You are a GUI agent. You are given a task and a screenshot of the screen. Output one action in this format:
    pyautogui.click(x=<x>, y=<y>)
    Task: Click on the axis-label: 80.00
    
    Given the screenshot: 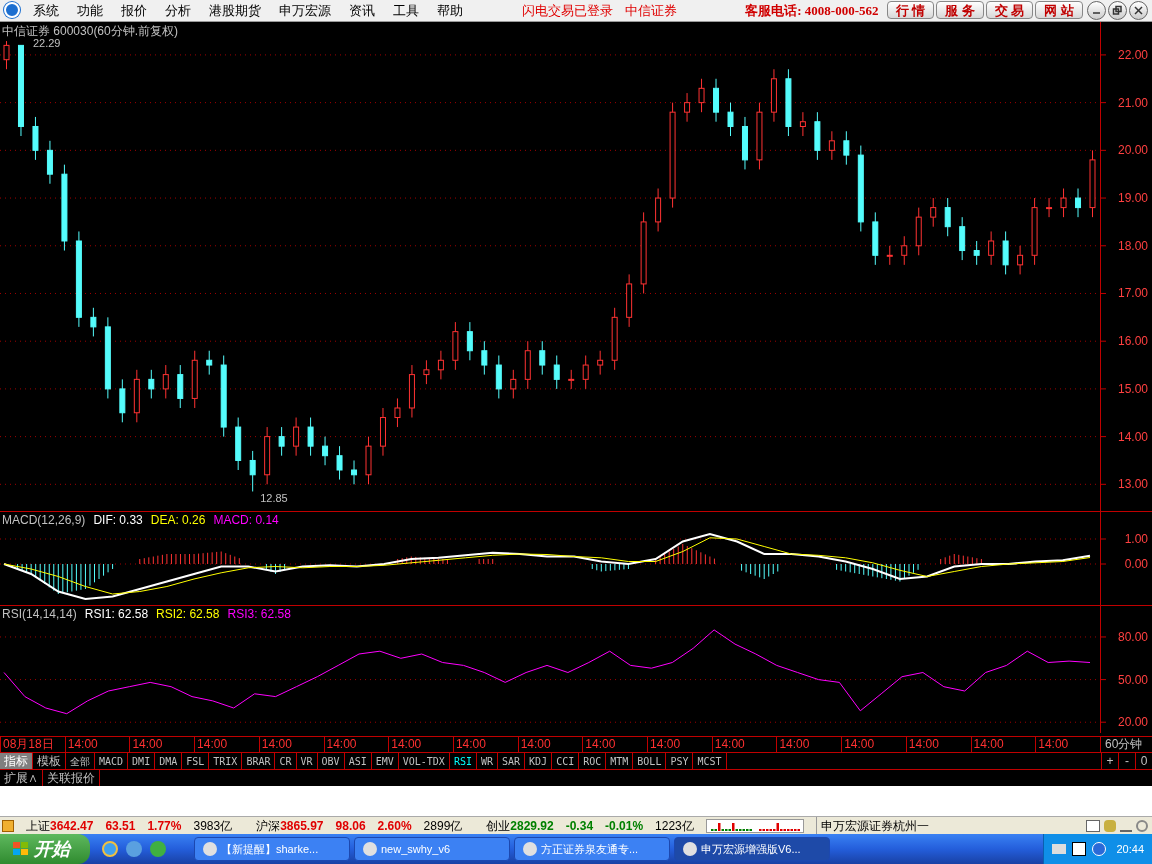 What is the action you would take?
    pyautogui.click(x=1132, y=636)
    